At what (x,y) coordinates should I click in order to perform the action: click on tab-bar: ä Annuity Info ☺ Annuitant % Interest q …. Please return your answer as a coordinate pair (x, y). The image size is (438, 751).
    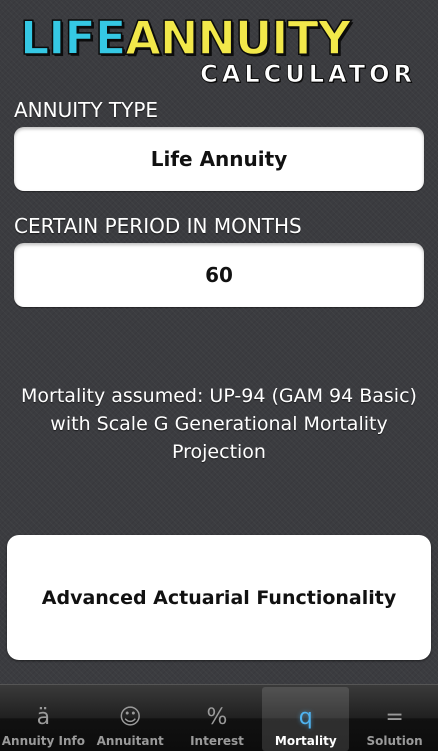
    Looking at the image, I should click on (219, 717).